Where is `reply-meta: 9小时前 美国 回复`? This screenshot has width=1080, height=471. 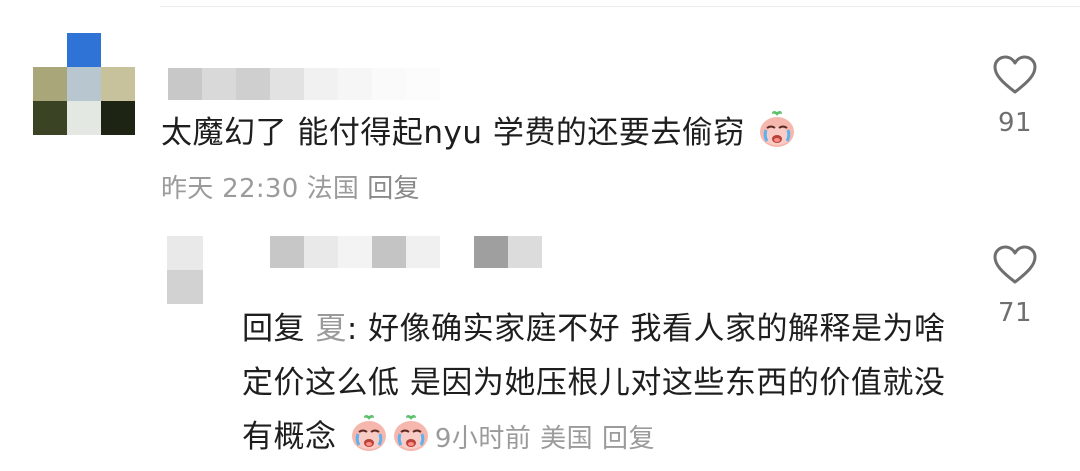 reply-meta: 9小时前 美国 回复 is located at coordinates (545, 439).